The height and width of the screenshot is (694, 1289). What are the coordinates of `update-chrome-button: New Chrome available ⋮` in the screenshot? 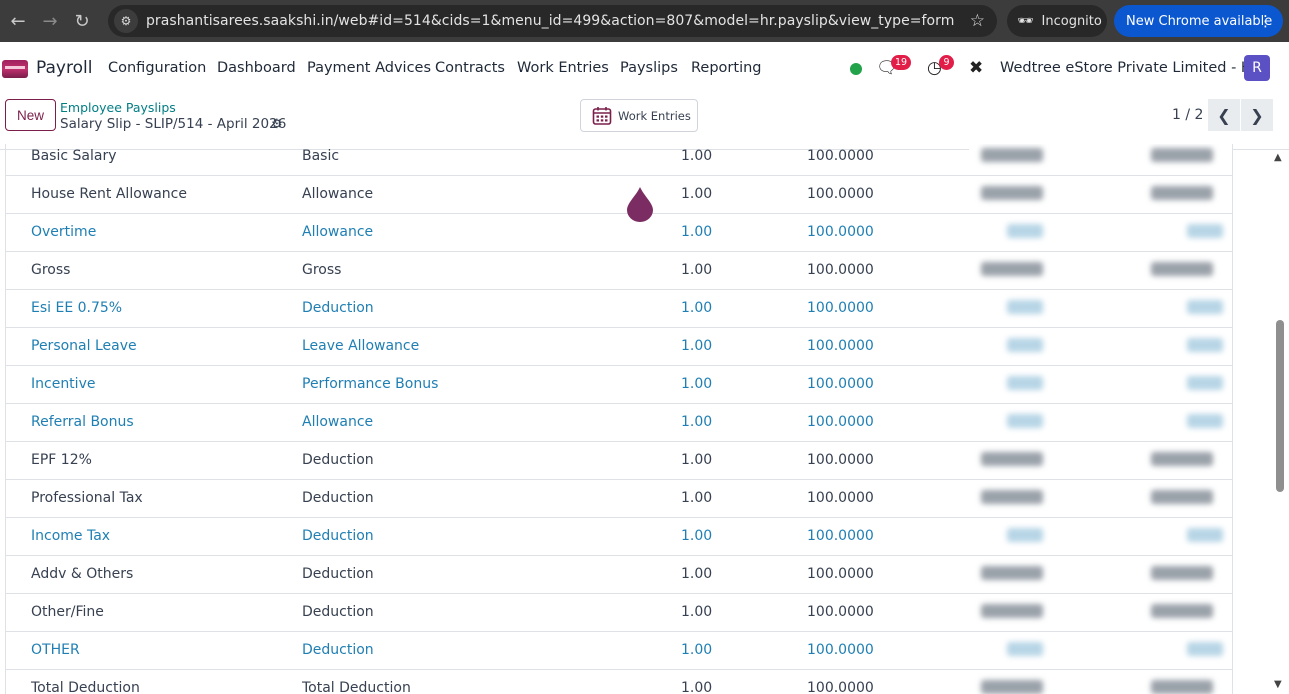 It's located at (1198, 21).